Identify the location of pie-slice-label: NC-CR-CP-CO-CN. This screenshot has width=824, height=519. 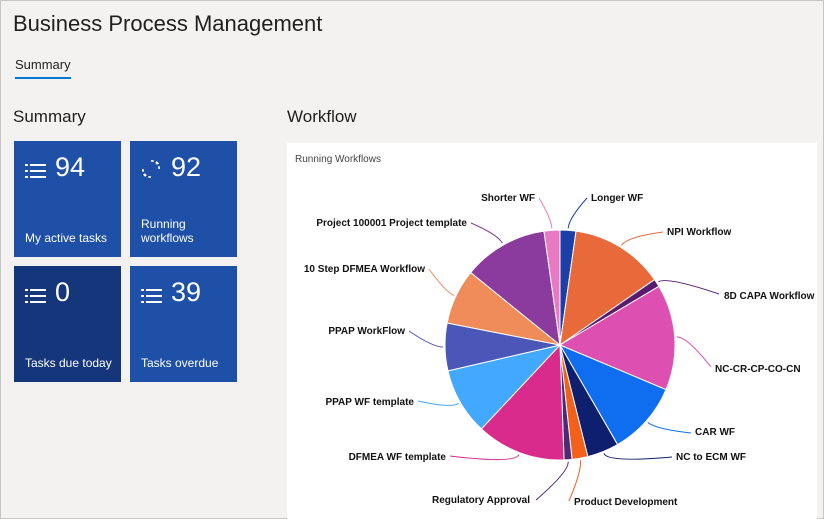
(758, 369).